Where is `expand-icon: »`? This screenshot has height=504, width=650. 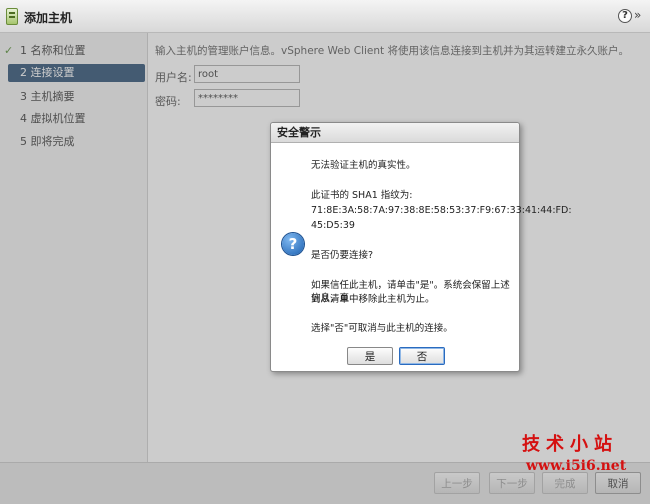
expand-icon: » is located at coordinates (637, 15).